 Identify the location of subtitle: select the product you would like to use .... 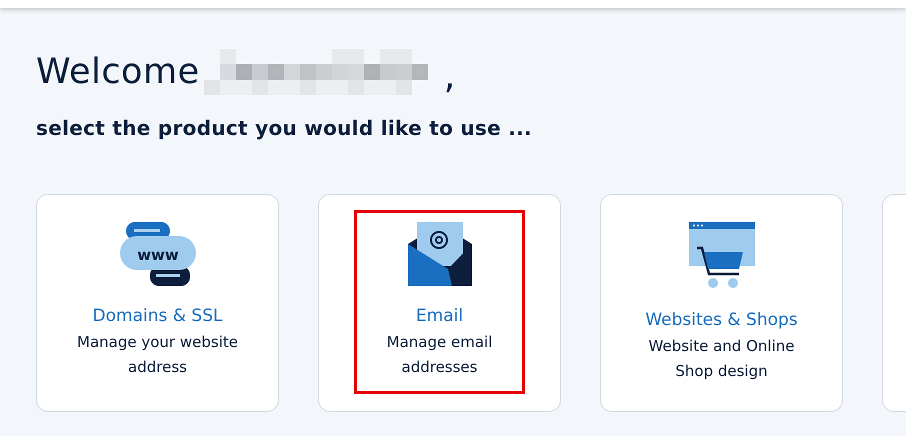
(284, 128).